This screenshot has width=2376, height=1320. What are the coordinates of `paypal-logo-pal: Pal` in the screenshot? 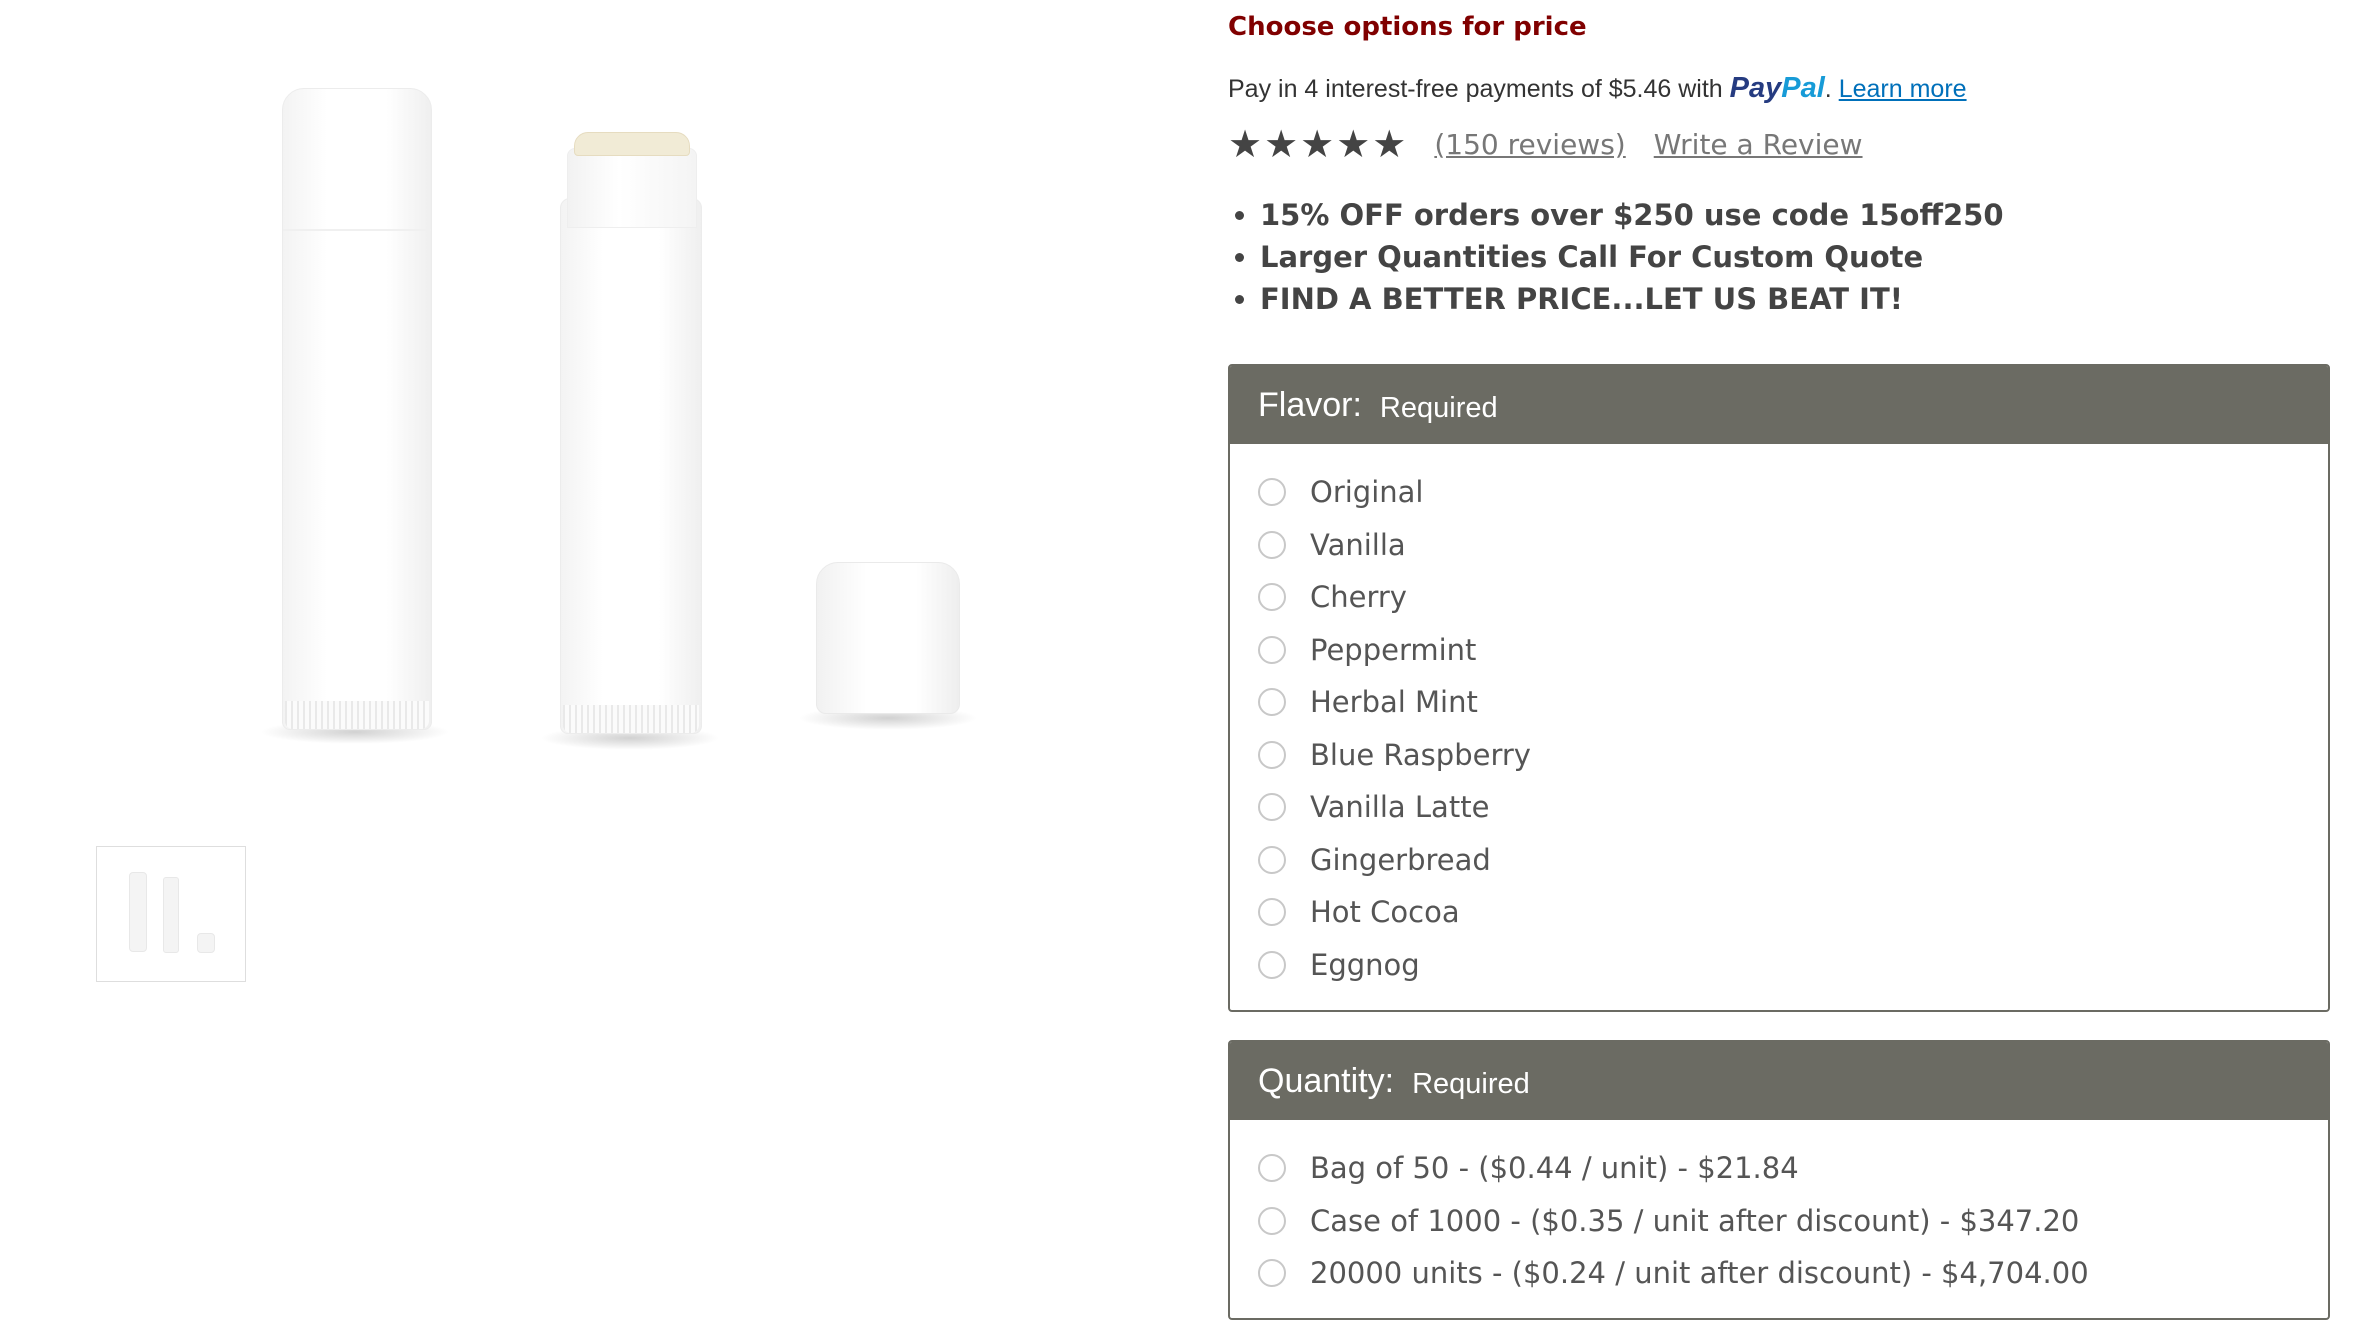 It's located at (1803, 88).